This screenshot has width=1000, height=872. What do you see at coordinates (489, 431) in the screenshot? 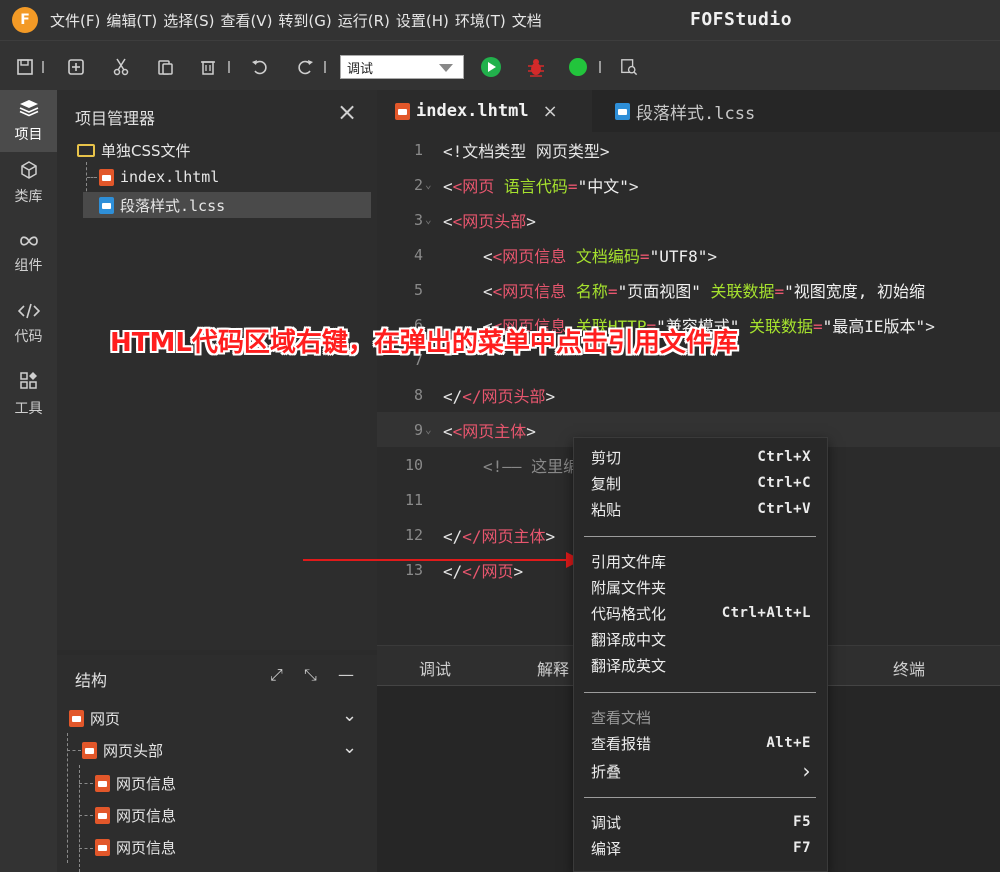
I see `code-text: <<网页主体>` at bounding box center [489, 431].